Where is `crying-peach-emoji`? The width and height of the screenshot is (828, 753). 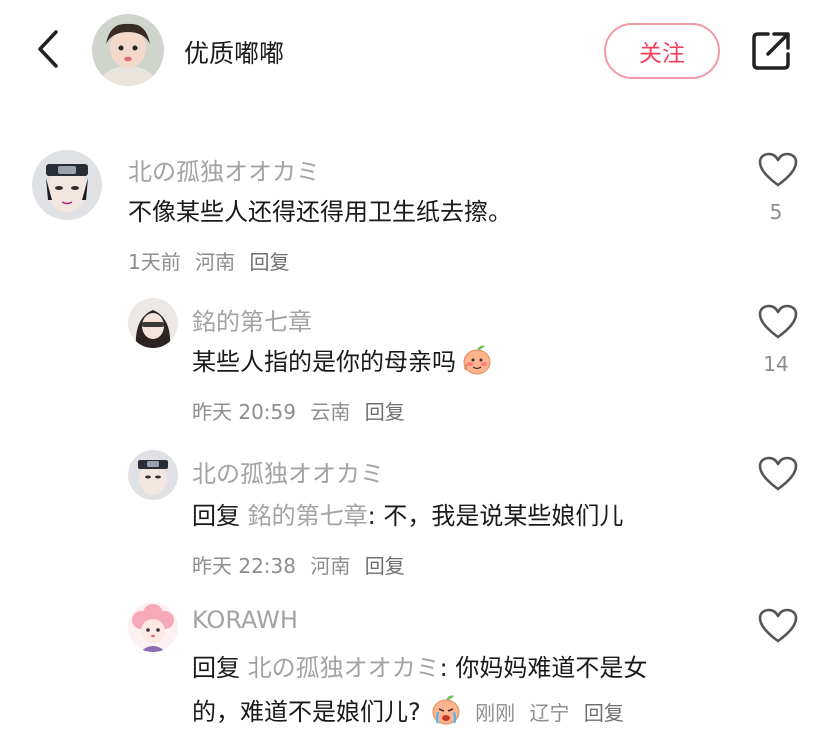 crying-peach-emoji is located at coordinates (446, 716).